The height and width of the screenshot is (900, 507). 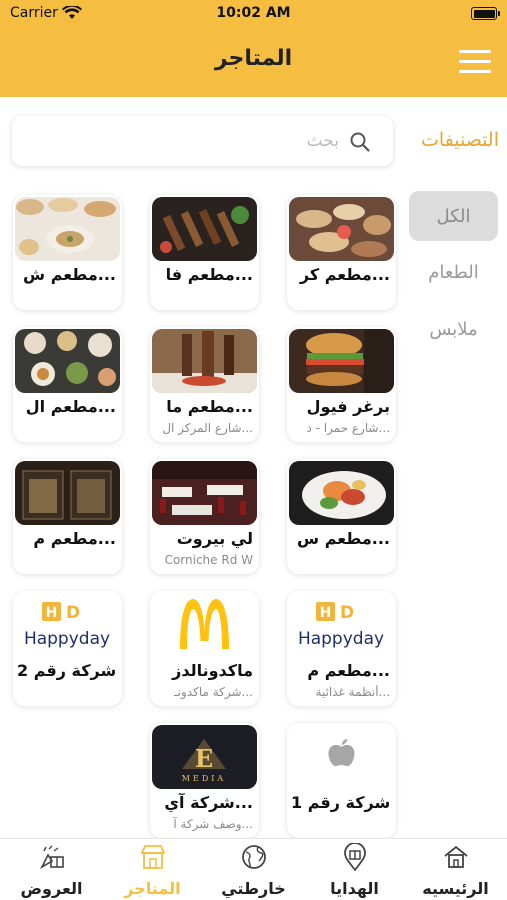 I want to click on store-card: H D Happyday شركة رقم 2, so click(x=67, y=648).